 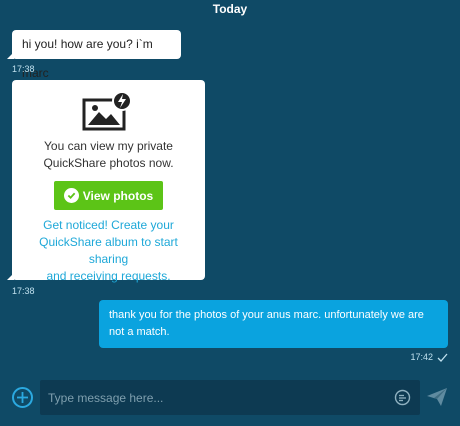 I want to click on message-composer, so click(x=230, y=398).